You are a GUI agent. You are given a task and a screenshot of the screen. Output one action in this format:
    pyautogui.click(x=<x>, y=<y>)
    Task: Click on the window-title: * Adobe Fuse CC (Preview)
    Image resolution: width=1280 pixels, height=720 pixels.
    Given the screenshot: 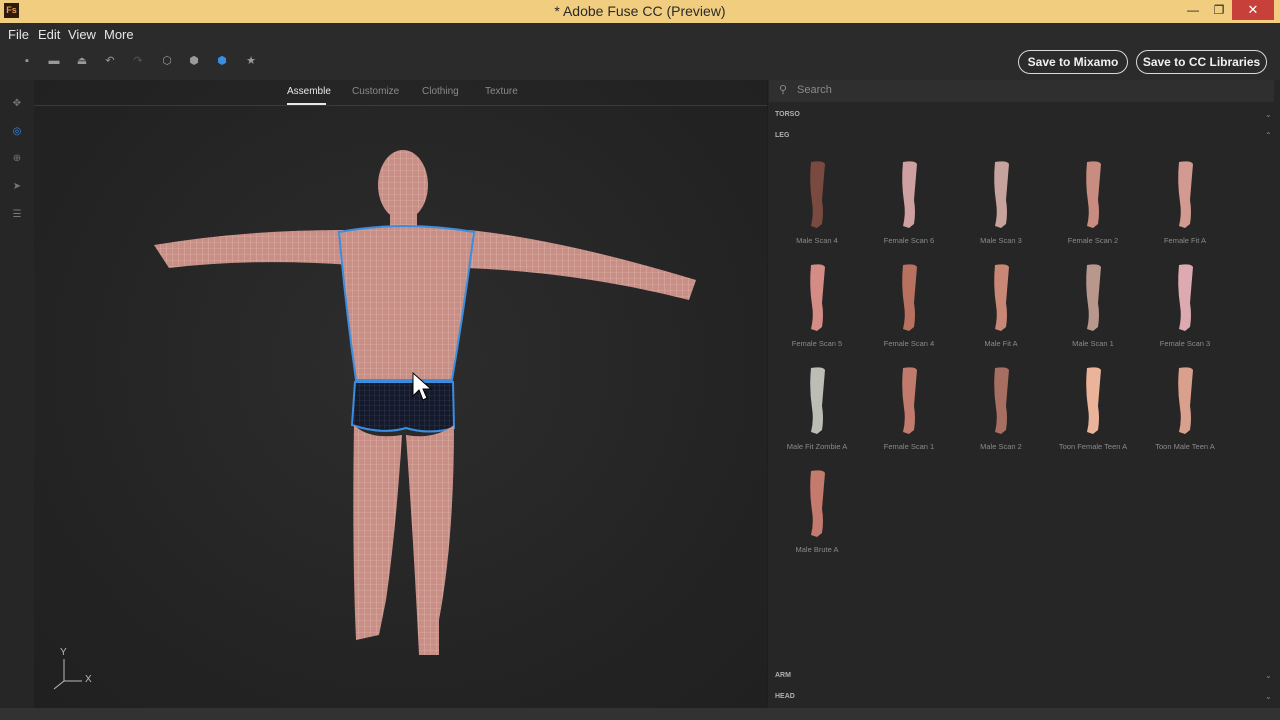 What is the action you would take?
    pyautogui.click(x=640, y=11)
    